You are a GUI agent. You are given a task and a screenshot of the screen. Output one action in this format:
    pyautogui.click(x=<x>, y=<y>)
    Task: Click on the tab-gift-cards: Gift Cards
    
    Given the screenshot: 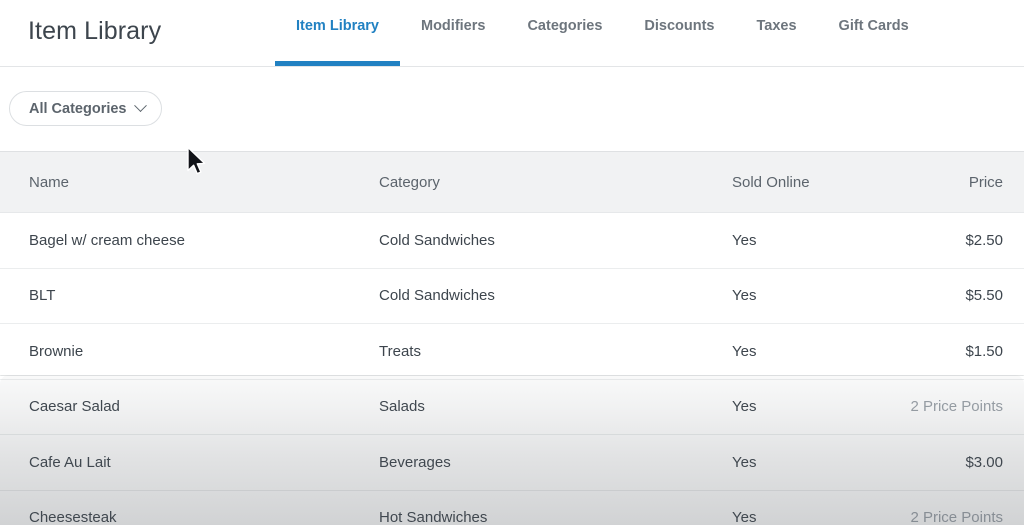 What is the action you would take?
    pyautogui.click(x=874, y=33)
    